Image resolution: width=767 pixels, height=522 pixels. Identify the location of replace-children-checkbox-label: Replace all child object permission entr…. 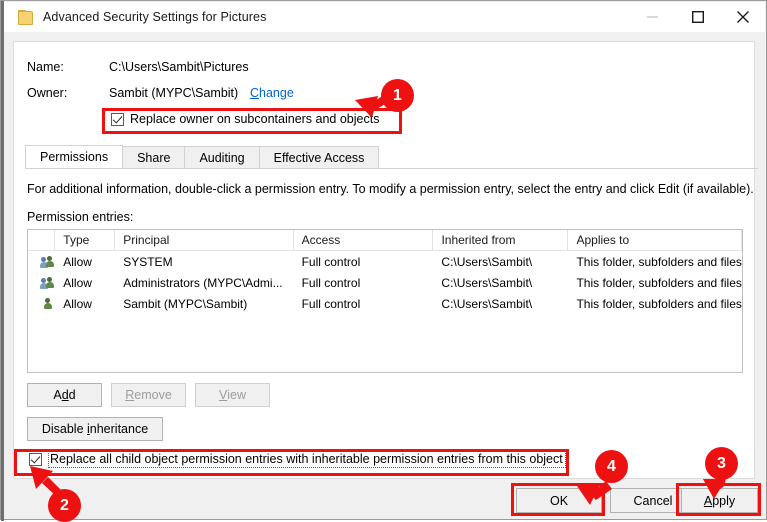
(306, 459).